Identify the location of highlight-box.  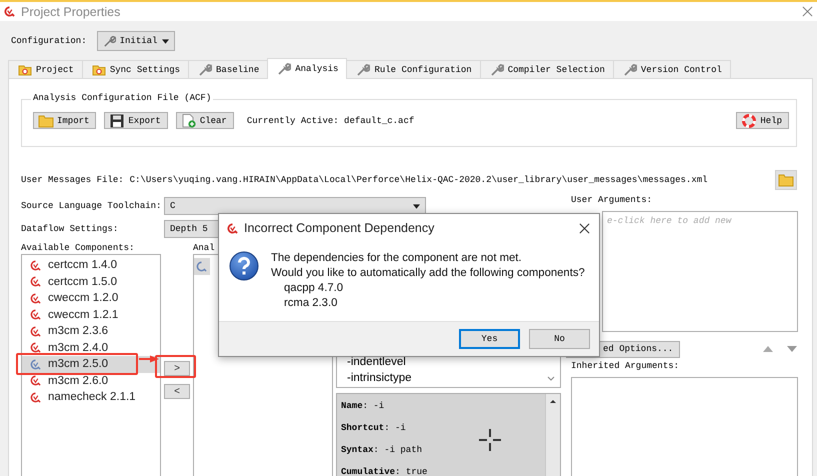
(175, 366).